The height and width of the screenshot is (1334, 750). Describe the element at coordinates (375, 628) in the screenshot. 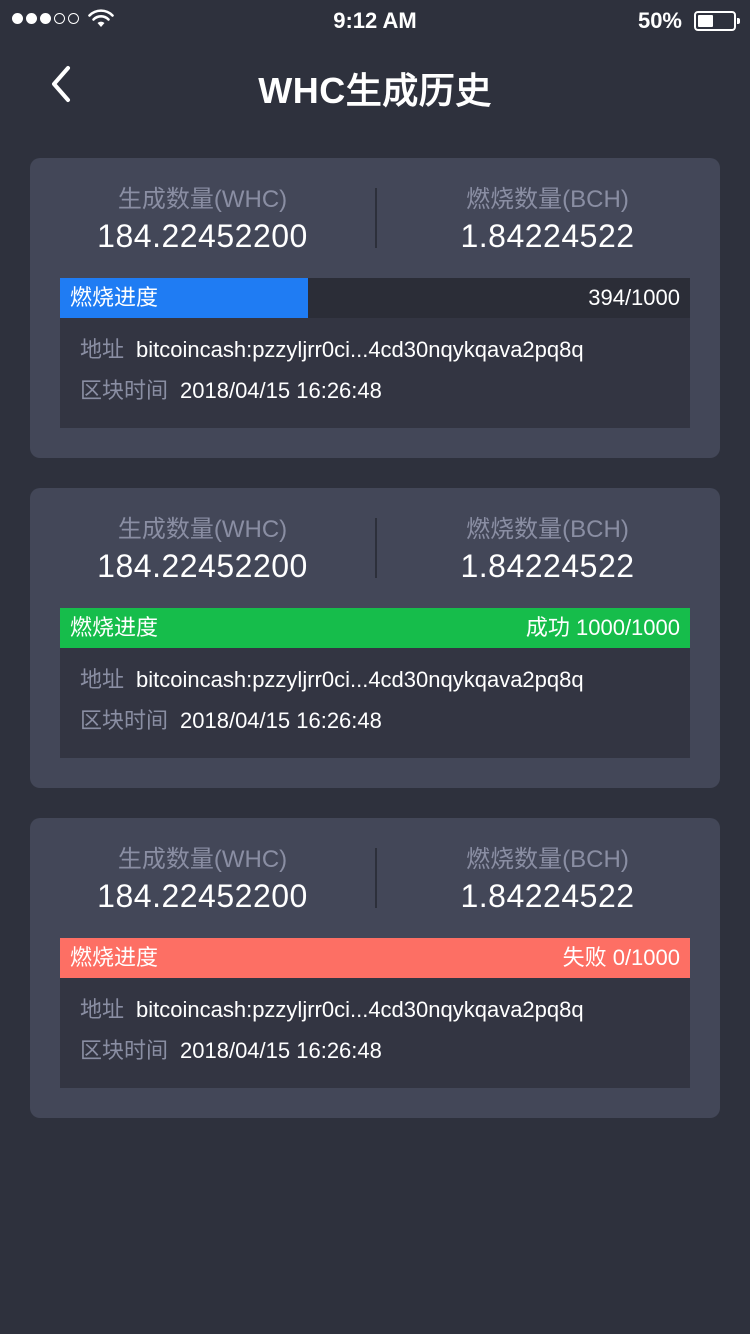

I see `burn-progress-bar: 燃烧进度 成功 1000/1000` at that location.